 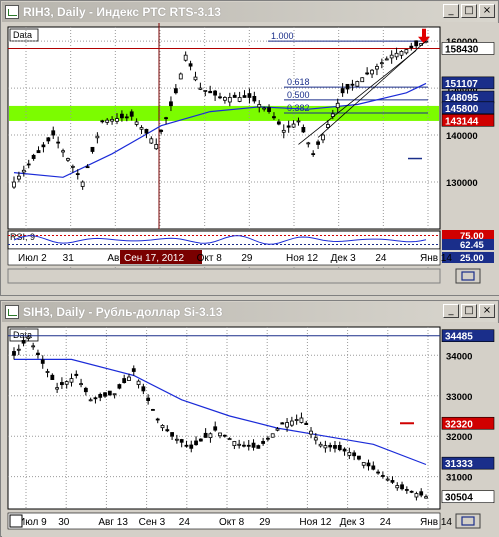 I want to click on x-tick-label: 29, so click(x=247, y=258).